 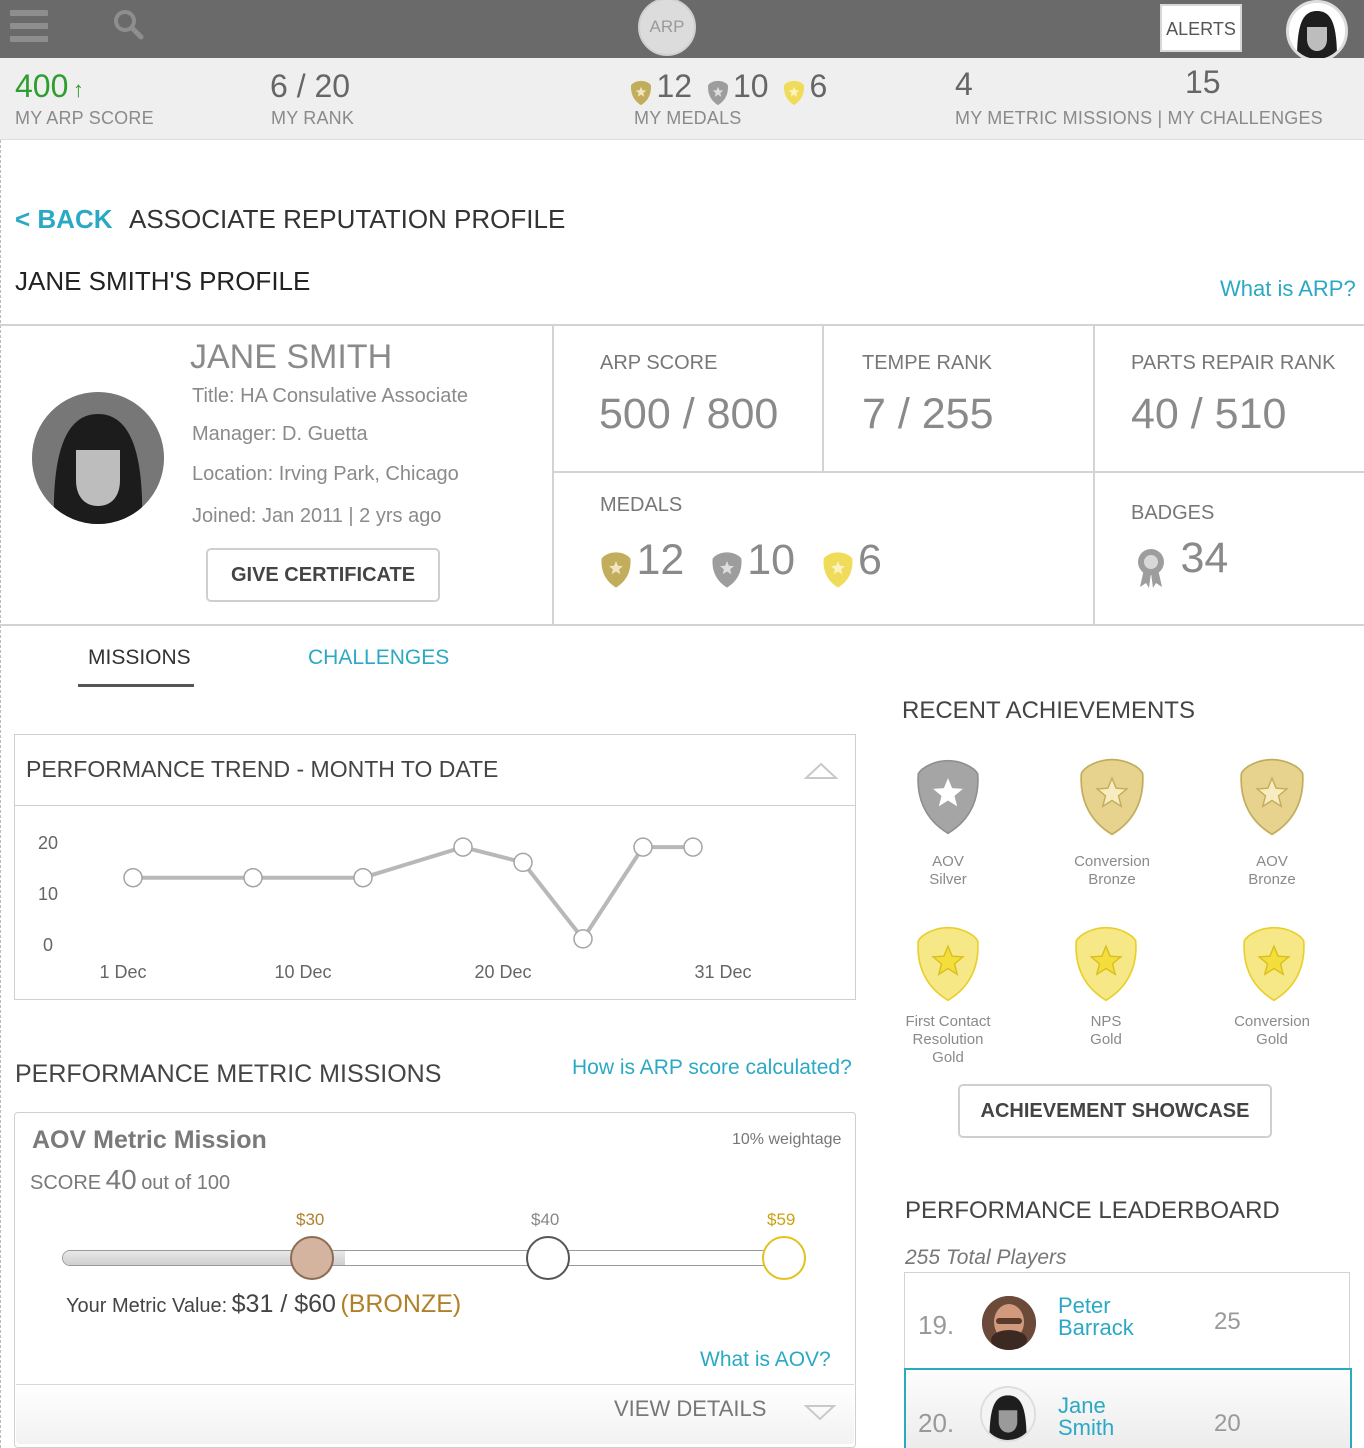 What do you see at coordinates (0, 794) in the screenshot?
I see `page-edge` at bounding box center [0, 794].